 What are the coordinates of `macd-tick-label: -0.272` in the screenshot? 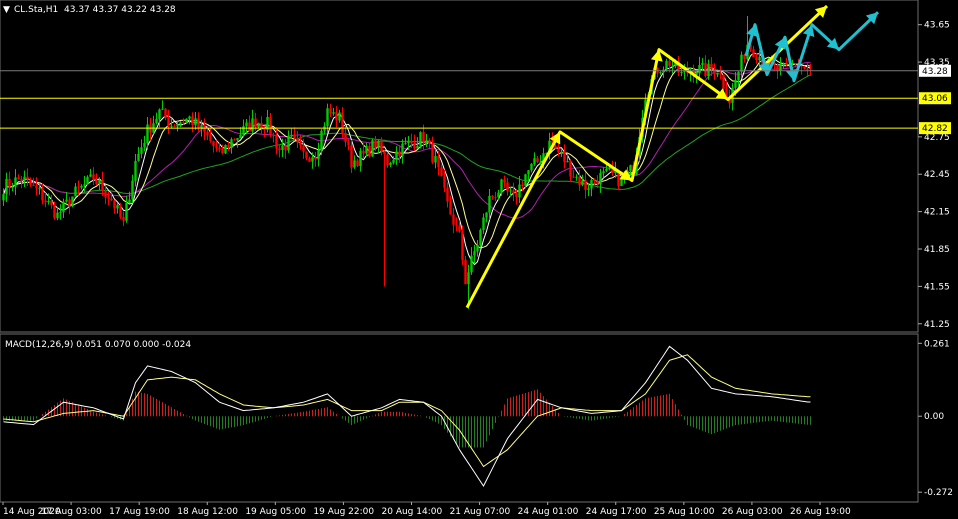 It's located at (938, 493).